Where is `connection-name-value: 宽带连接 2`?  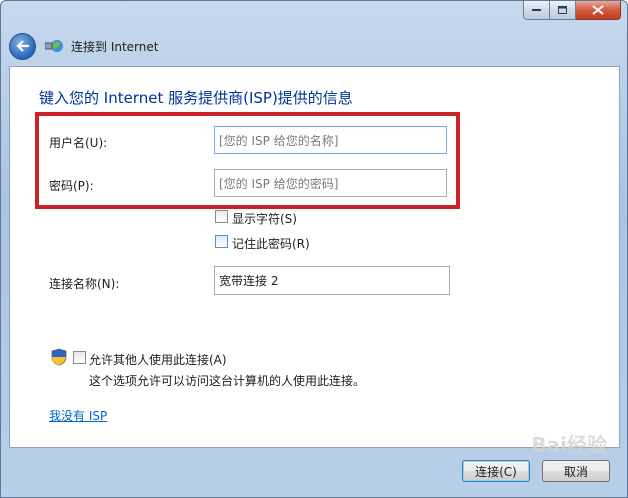 connection-name-value: 宽带连接 2 is located at coordinates (249, 281).